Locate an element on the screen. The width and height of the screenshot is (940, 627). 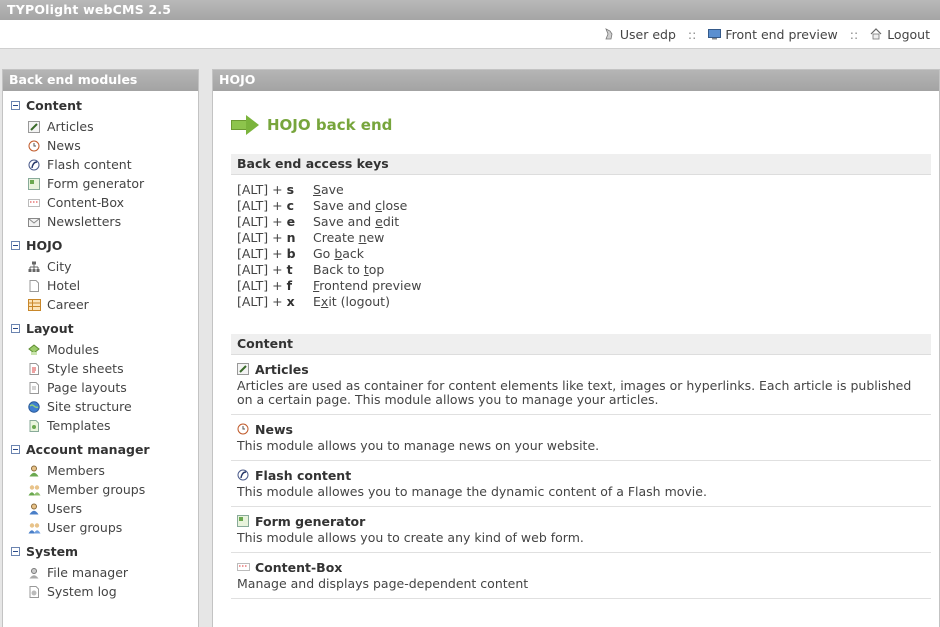
group-title: Content is located at coordinates (54, 105).